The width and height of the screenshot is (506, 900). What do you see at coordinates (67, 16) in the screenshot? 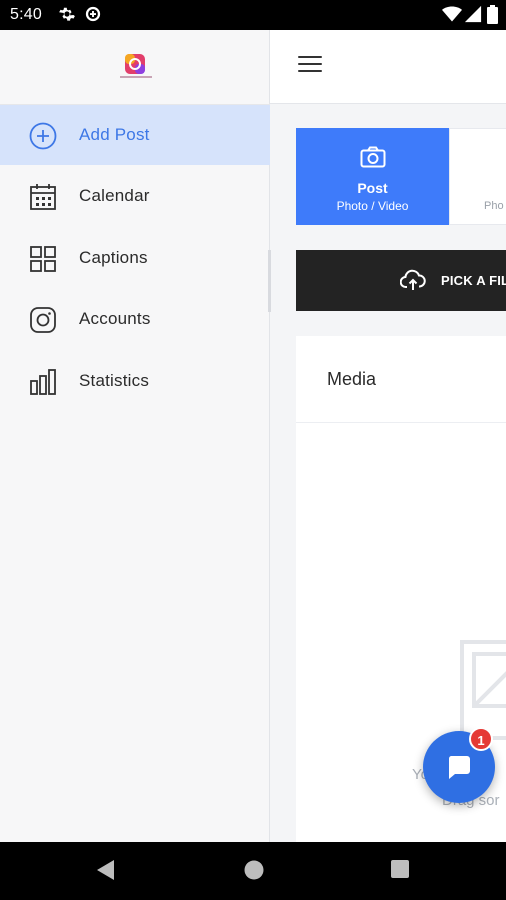
I see `gear-icon` at bounding box center [67, 16].